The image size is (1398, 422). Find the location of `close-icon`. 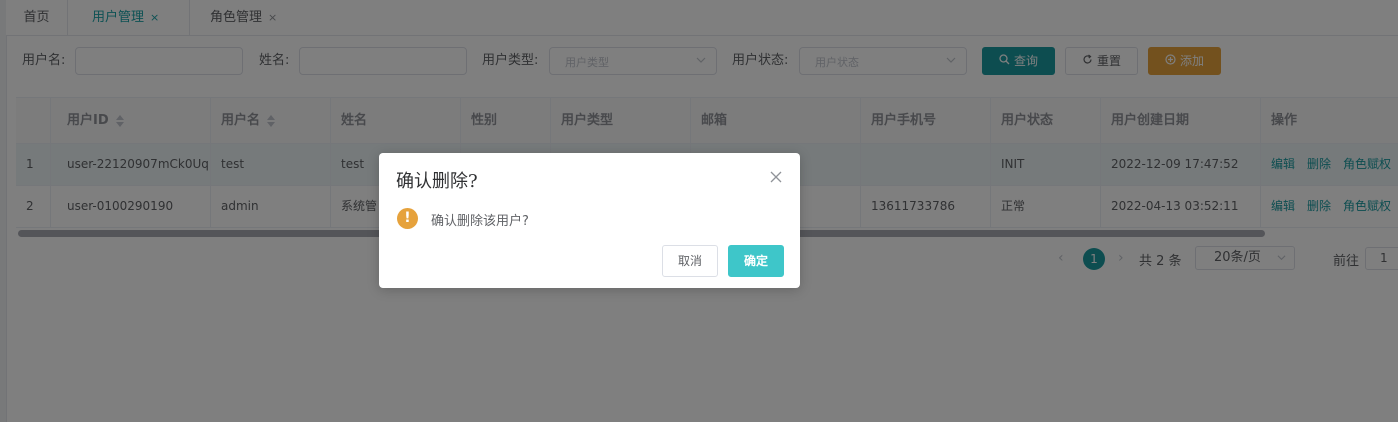

close-icon is located at coordinates (776, 177).